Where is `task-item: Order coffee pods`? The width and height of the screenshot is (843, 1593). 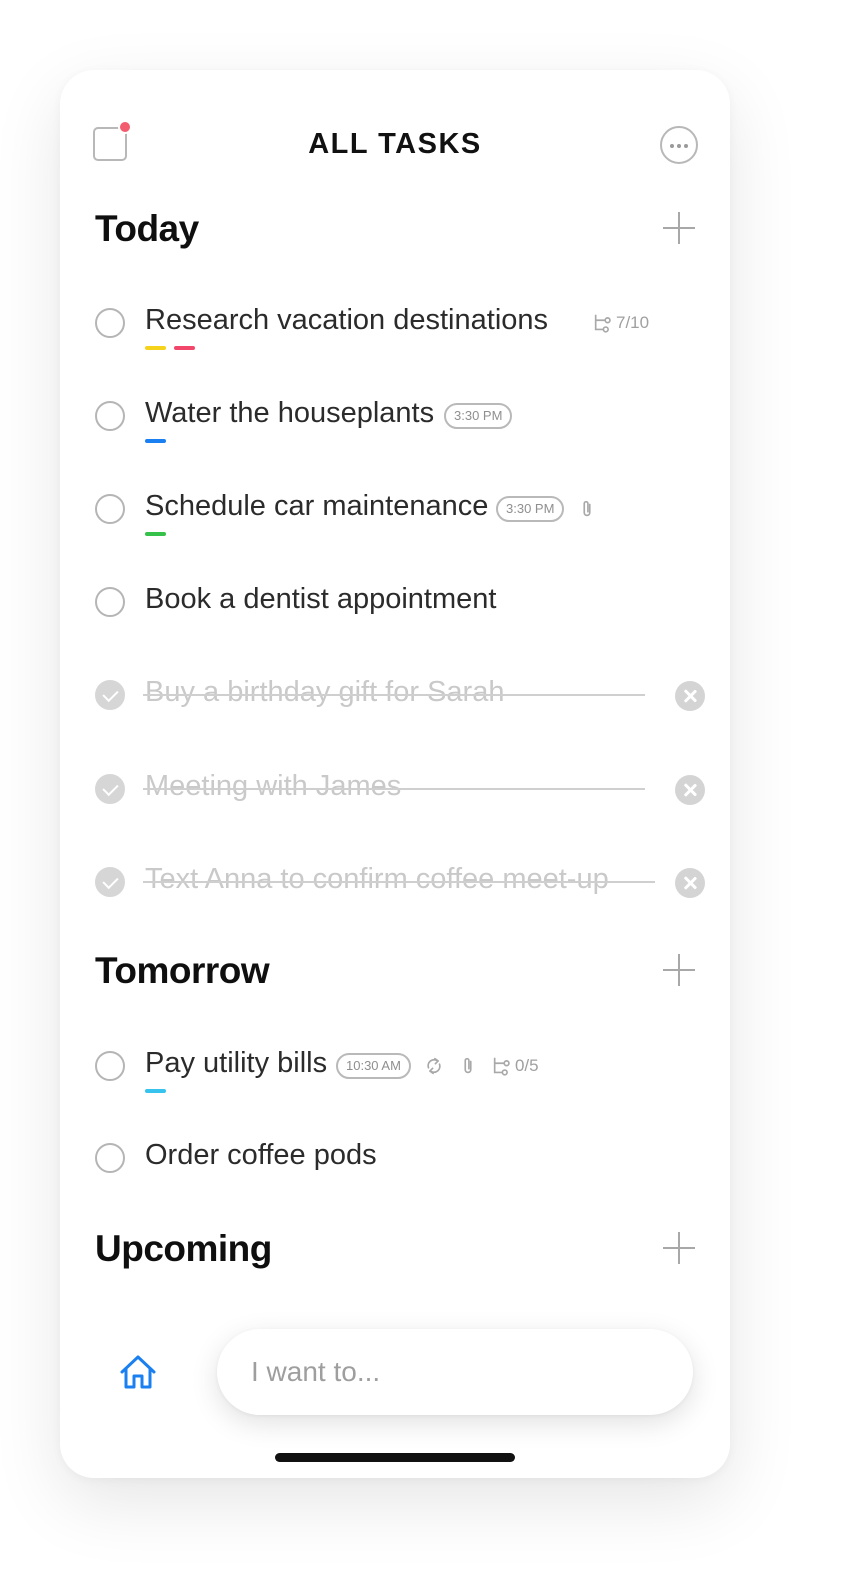 task-item: Order coffee pods is located at coordinates (400, 1163).